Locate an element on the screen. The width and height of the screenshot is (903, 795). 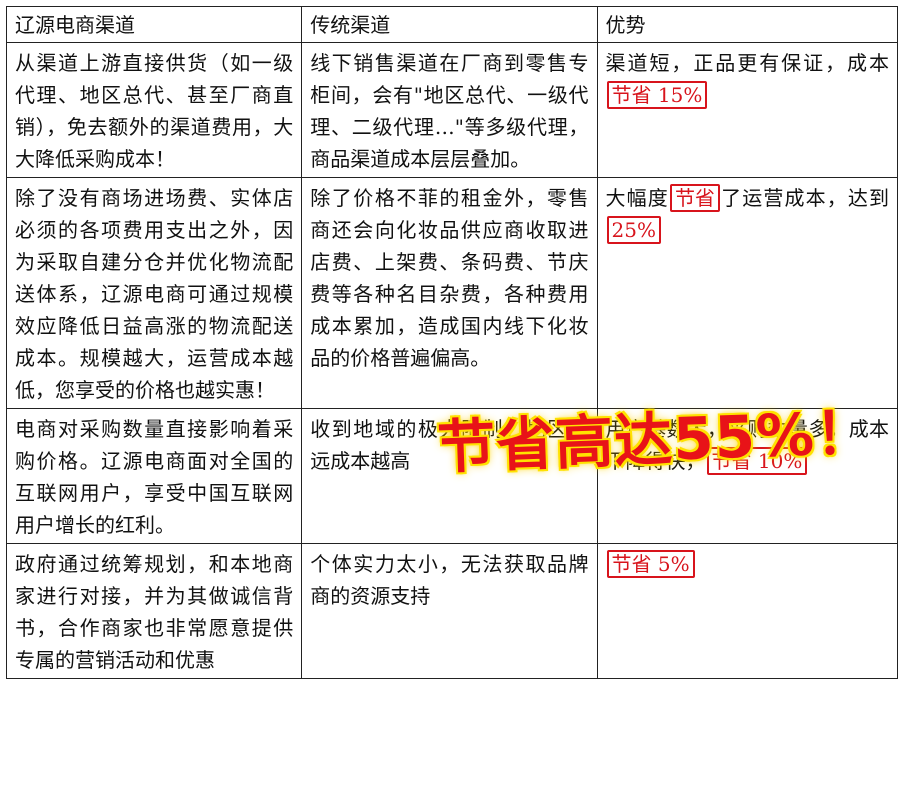
cell-advantage: 节省 5% is located at coordinates (747, 611).